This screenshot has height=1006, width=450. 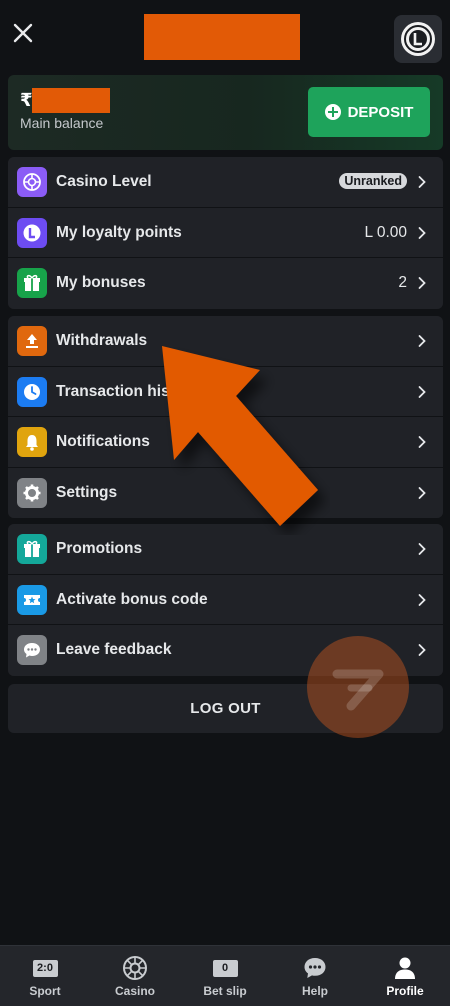 I want to click on close-icon, so click(x=23, y=33).